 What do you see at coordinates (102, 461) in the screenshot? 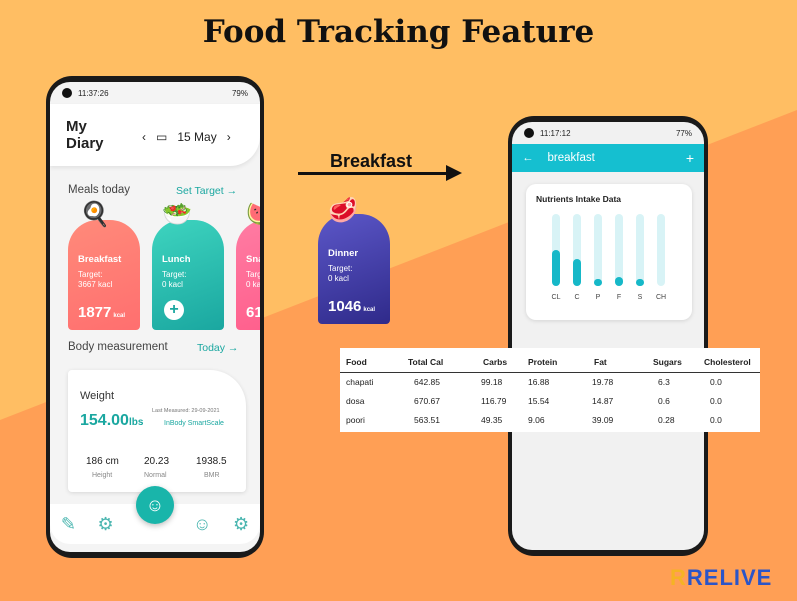
I see `height-value: 186 cm` at bounding box center [102, 461].